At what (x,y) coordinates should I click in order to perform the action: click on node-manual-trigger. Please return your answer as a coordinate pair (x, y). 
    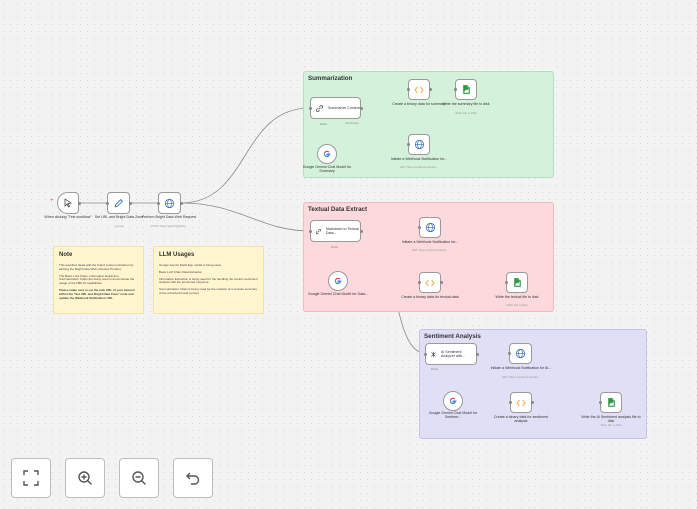
    Looking at the image, I should click on (68, 203).